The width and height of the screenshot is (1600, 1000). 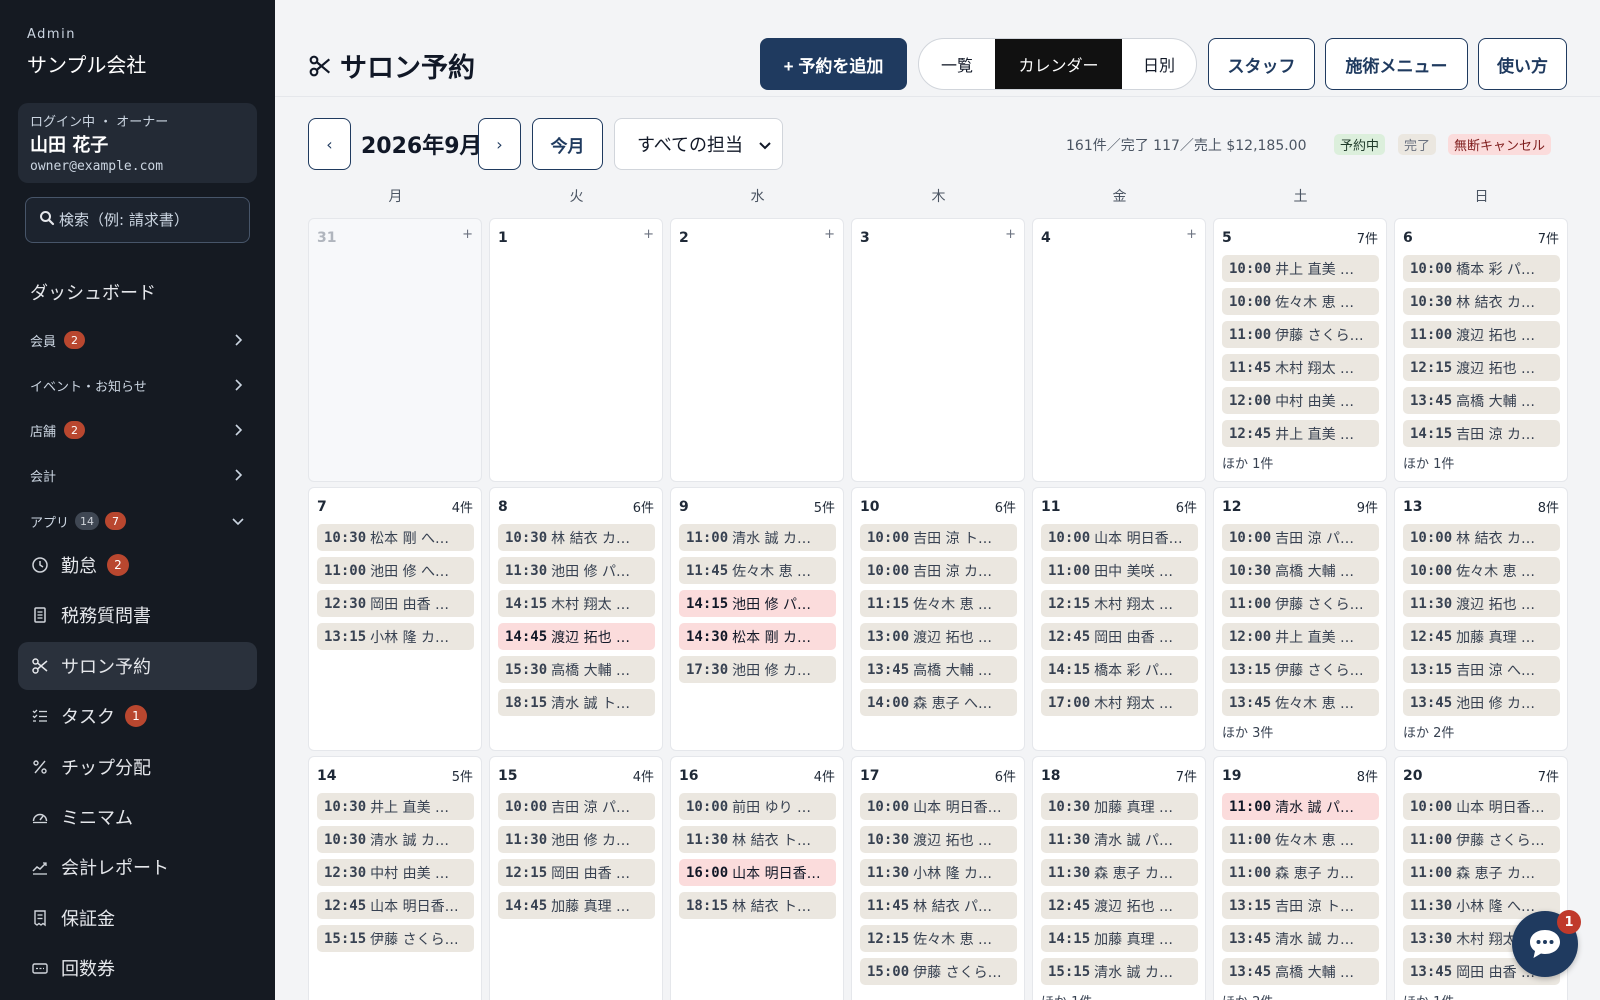 What do you see at coordinates (1058, 64) in the screenshot?
I see `view-calendar-button: カレンダー` at bounding box center [1058, 64].